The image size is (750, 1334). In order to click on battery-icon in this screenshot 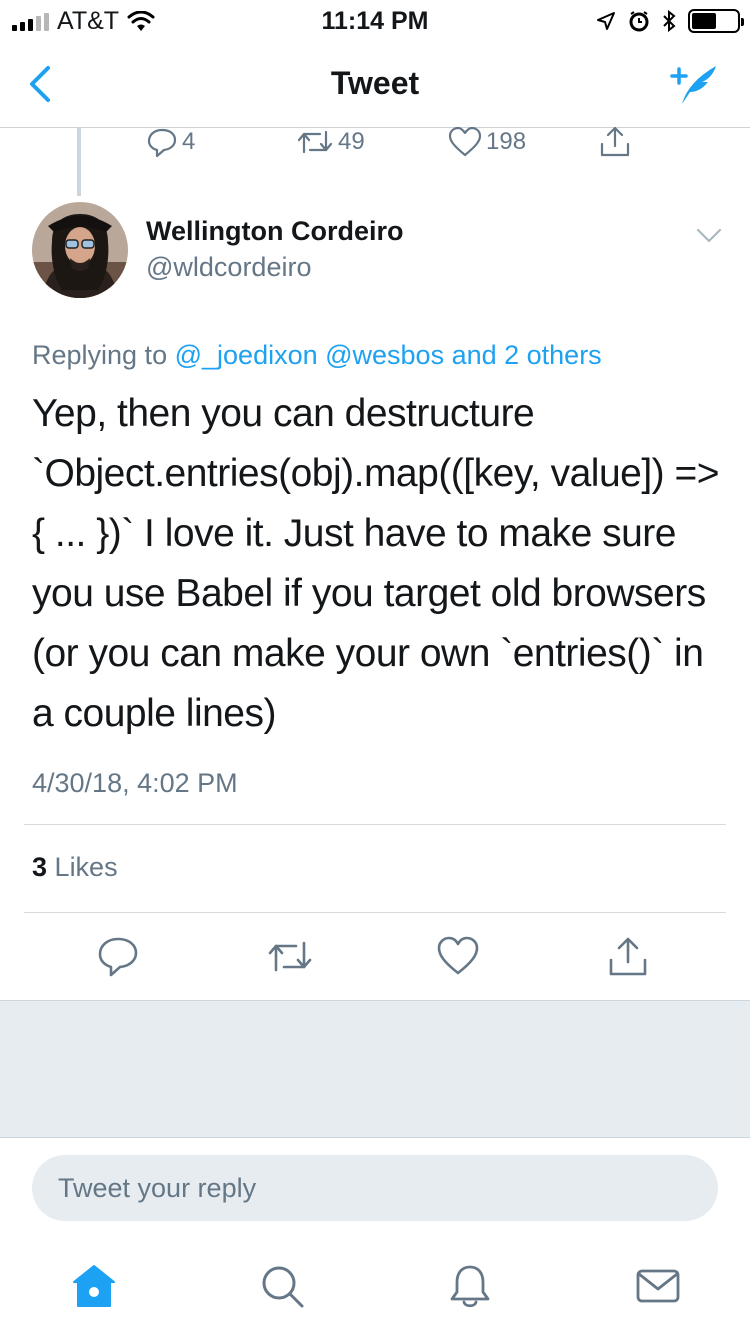, I will do `click(716, 21)`.